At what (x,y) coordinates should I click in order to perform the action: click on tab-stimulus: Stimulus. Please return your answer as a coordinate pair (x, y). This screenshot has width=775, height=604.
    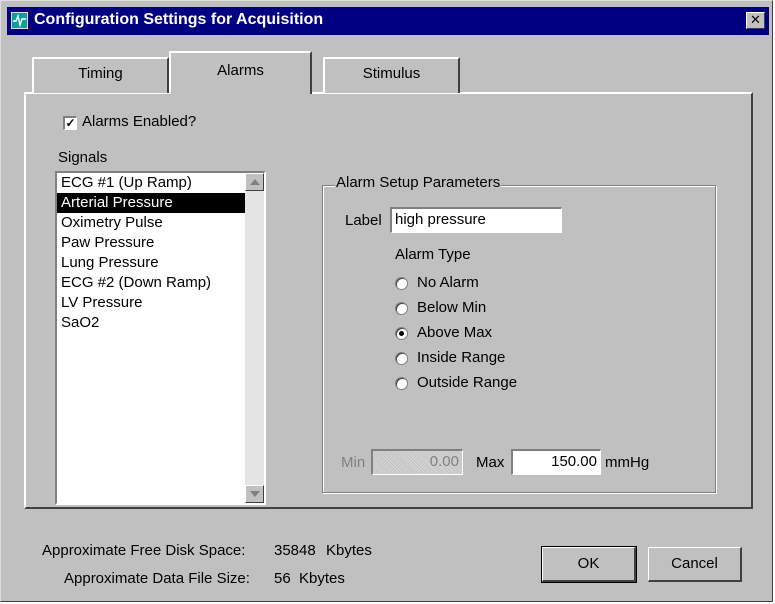
    Looking at the image, I should click on (391, 75).